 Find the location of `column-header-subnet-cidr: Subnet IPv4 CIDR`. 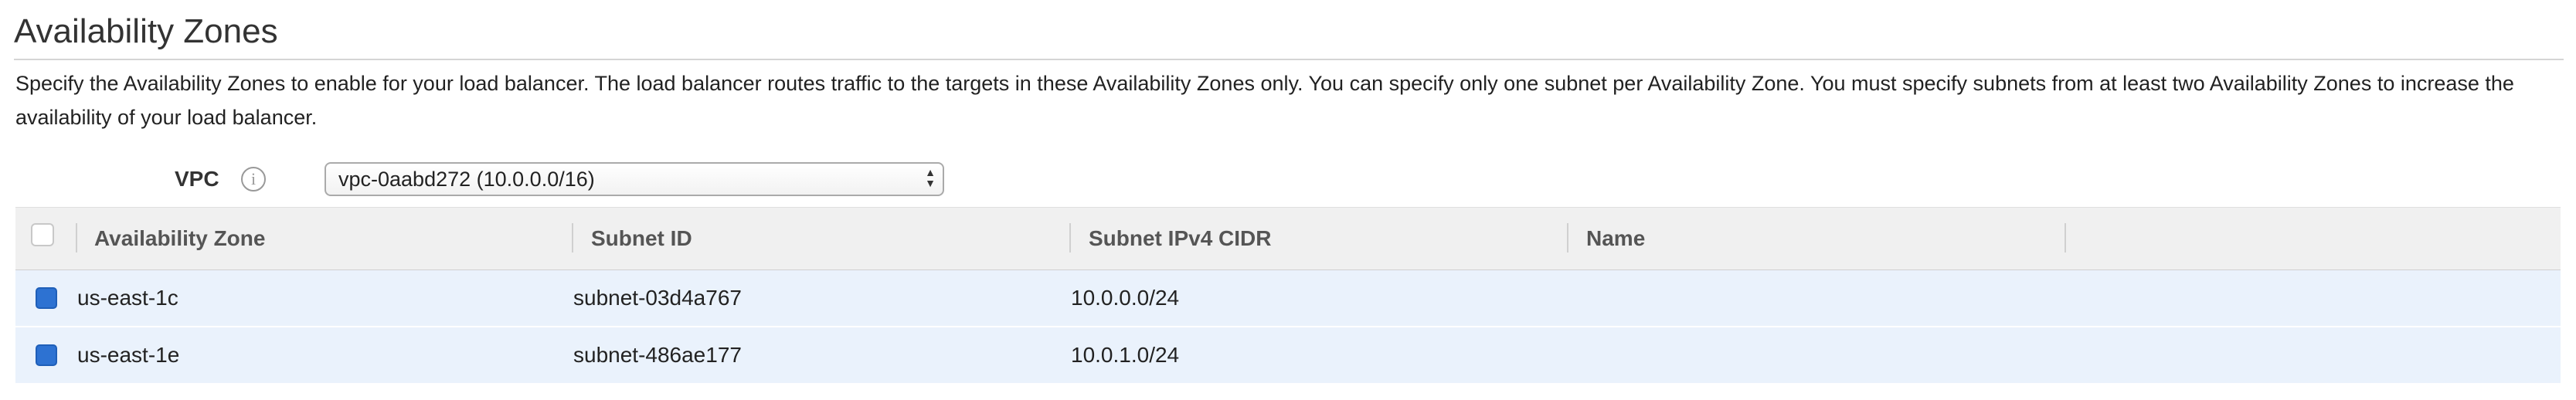

column-header-subnet-cidr: Subnet IPv4 CIDR is located at coordinates (1180, 238).